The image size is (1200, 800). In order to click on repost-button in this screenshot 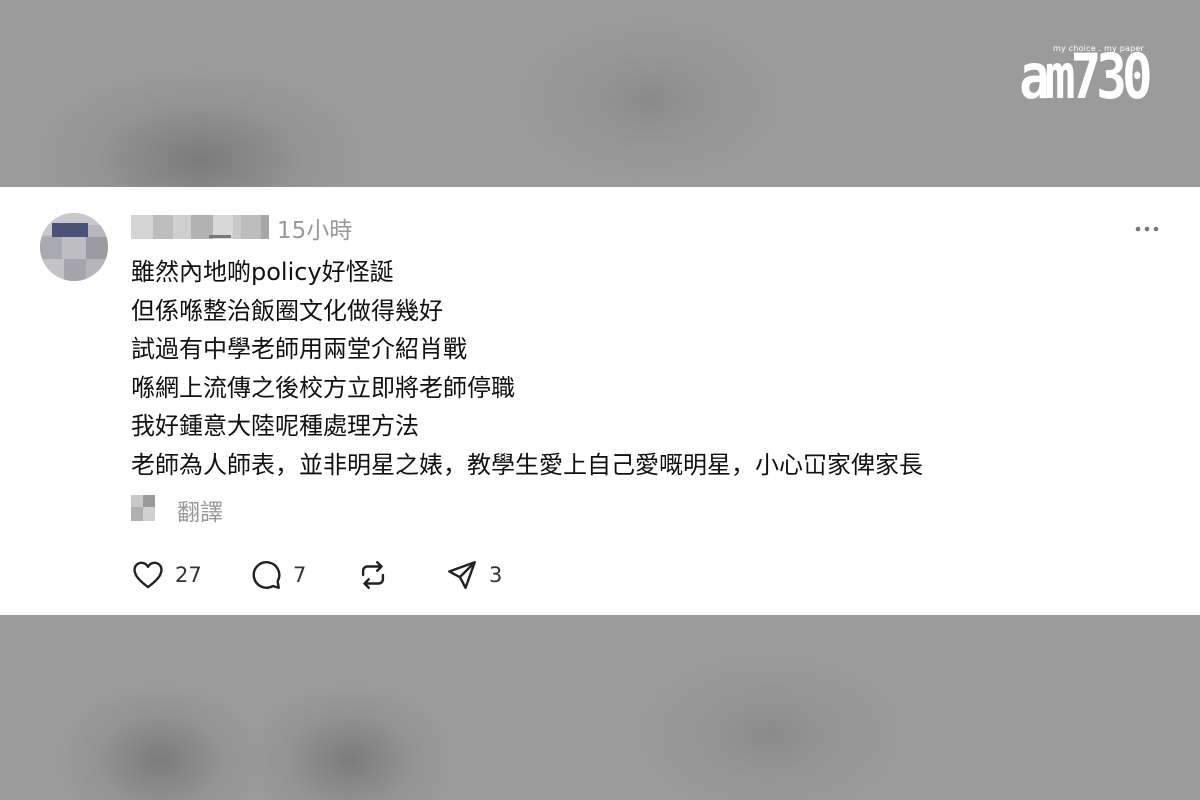, I will do `click(378, 575)`.